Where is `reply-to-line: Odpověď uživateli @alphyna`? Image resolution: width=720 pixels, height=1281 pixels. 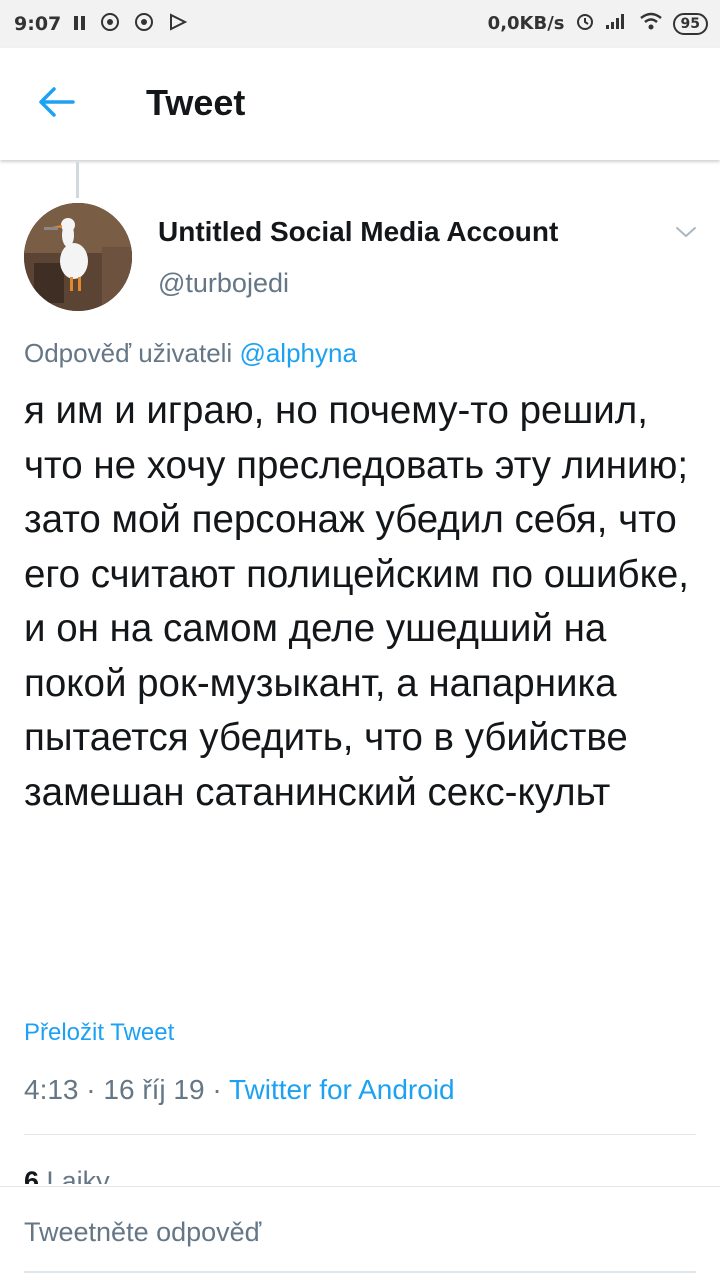 reply-to-line: Odpověď uživateli @alphyna is located at coordinates (190, 353).